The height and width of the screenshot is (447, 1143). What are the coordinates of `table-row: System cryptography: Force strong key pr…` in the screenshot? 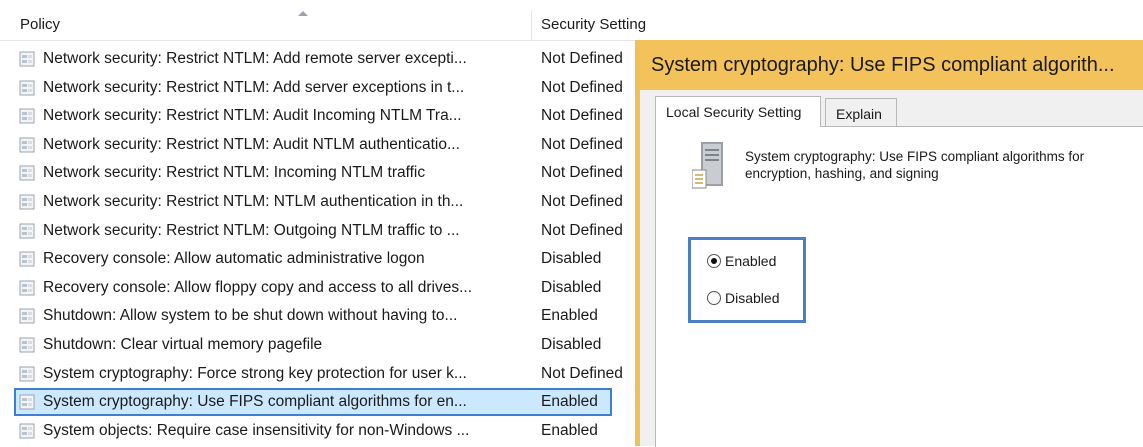 It's located at (320, 374).